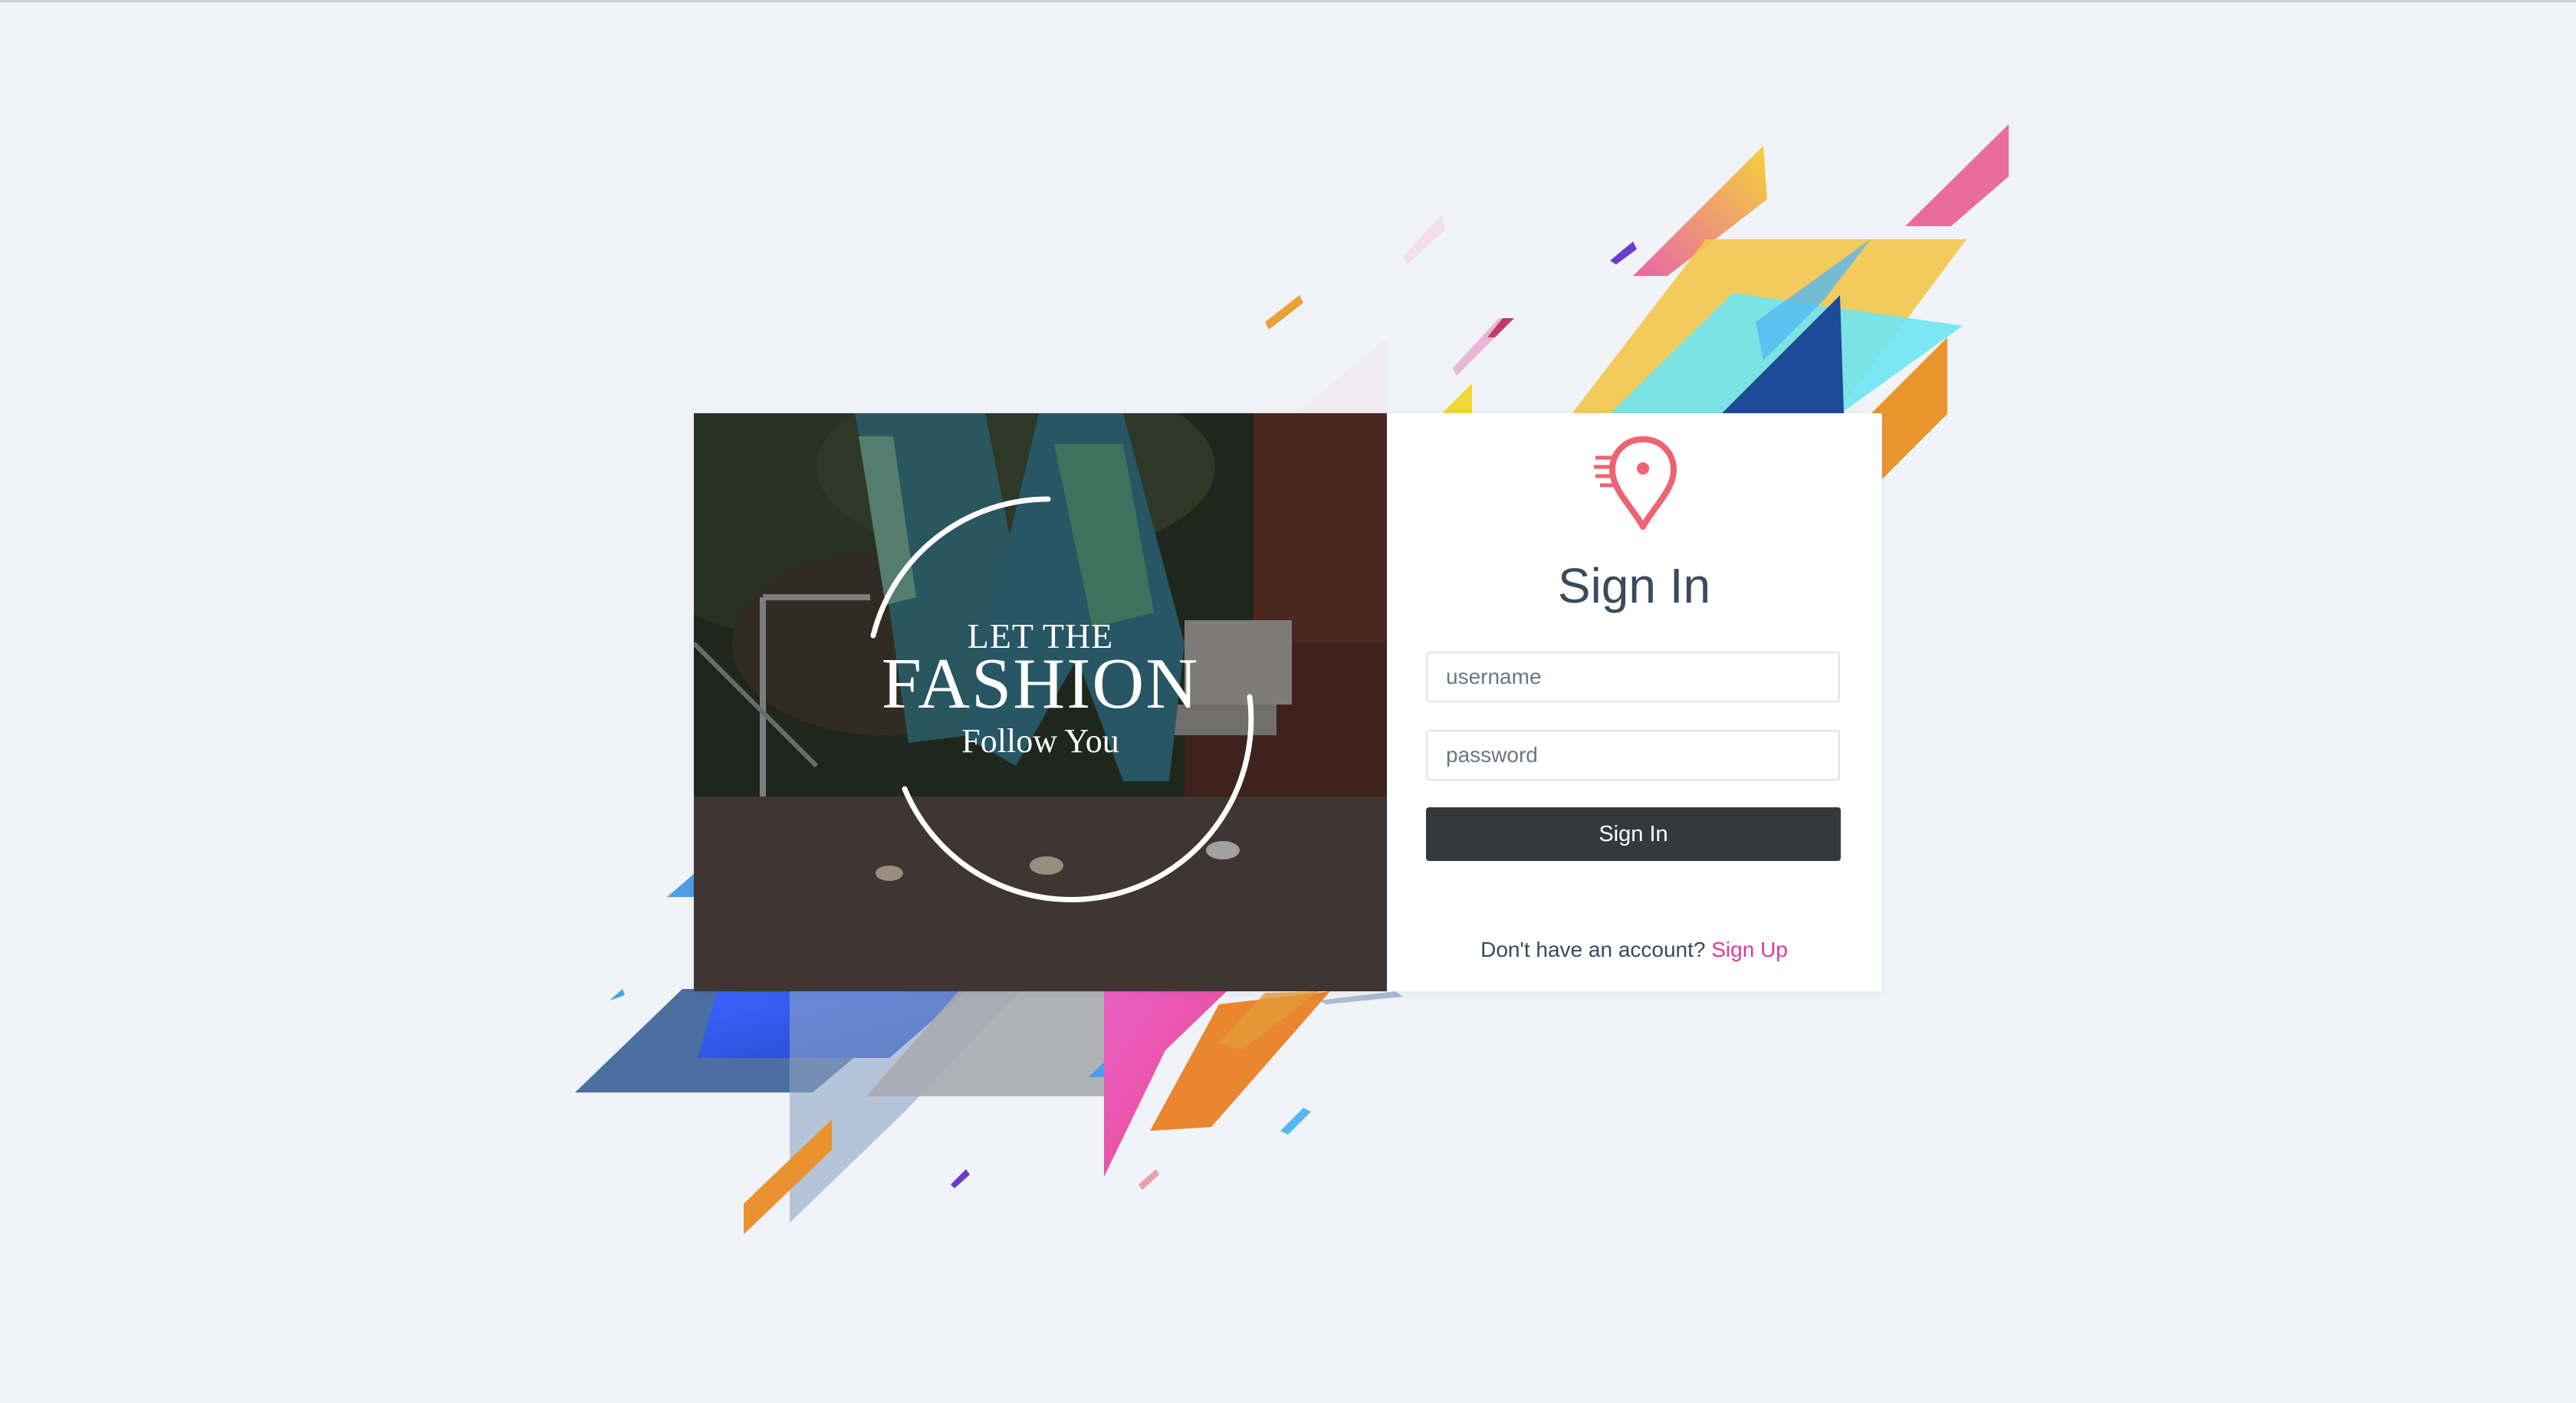  Describe the element at coordinates (1040, 684) in the screenshot. I see `hero-tagline-line2: FASHION` at that location.